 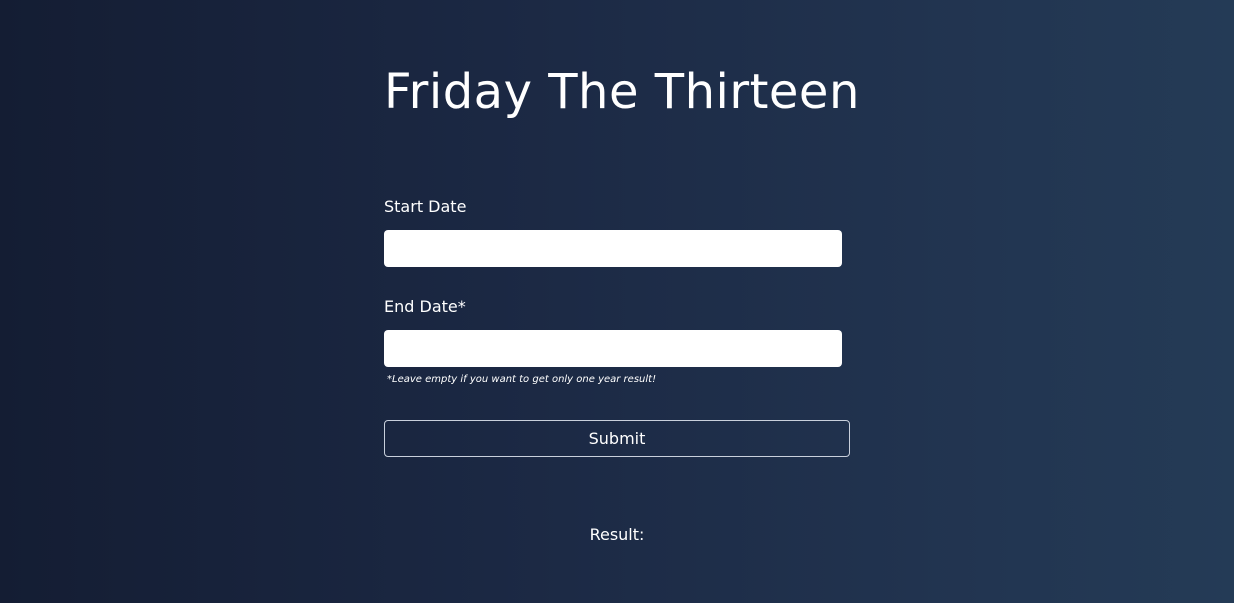 What do you see at coordinates (617, 534) in the screenshot?
I see `result-label: Result:` at bounding box center [617, 534].